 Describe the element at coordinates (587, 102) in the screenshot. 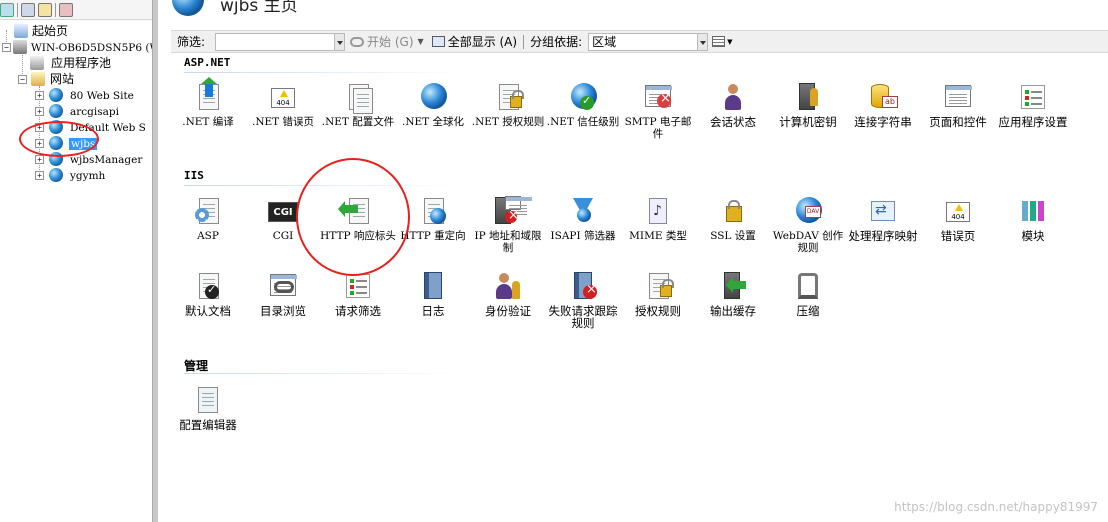

I see `net-trust-levels-icon-part` at that location.